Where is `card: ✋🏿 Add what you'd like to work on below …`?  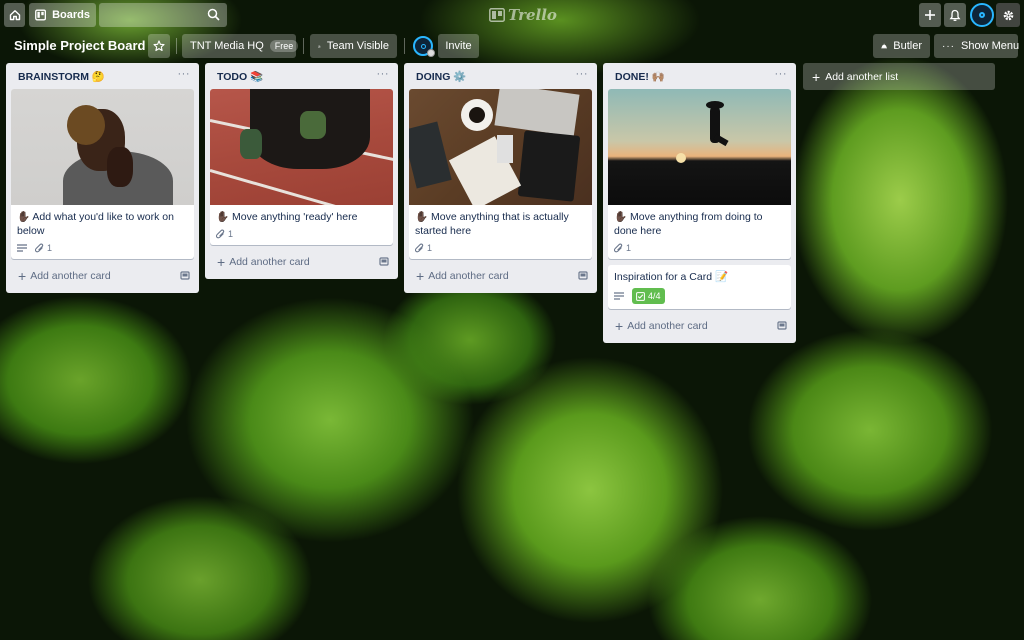
card: ✋🏿 Add what you'd like to work on below … is located at coordinates (102, 174).